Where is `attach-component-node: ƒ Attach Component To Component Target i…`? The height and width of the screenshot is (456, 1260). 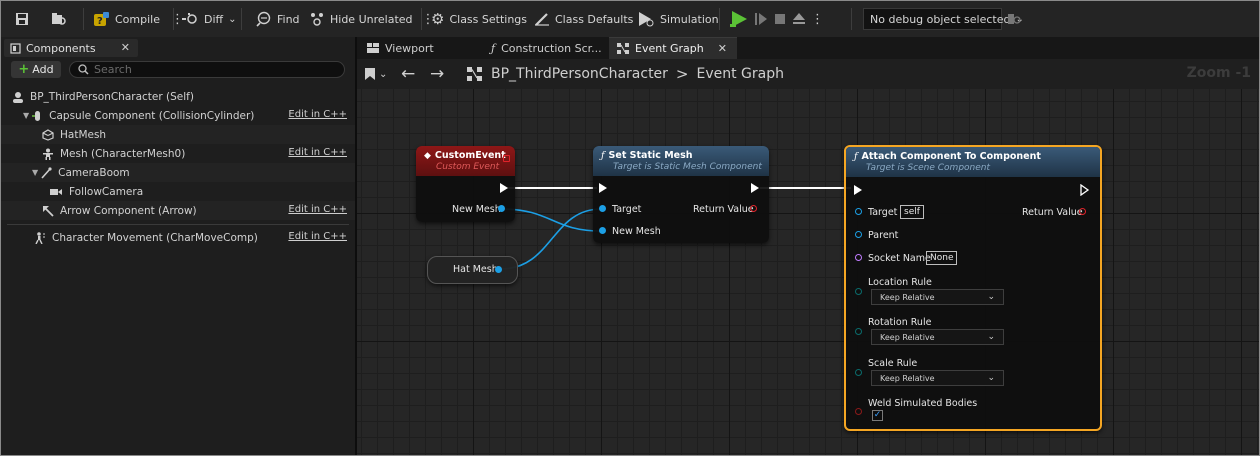 attach-component-node: ƒ Attach Component To Component Target i… is located at coordinates (973, 288).